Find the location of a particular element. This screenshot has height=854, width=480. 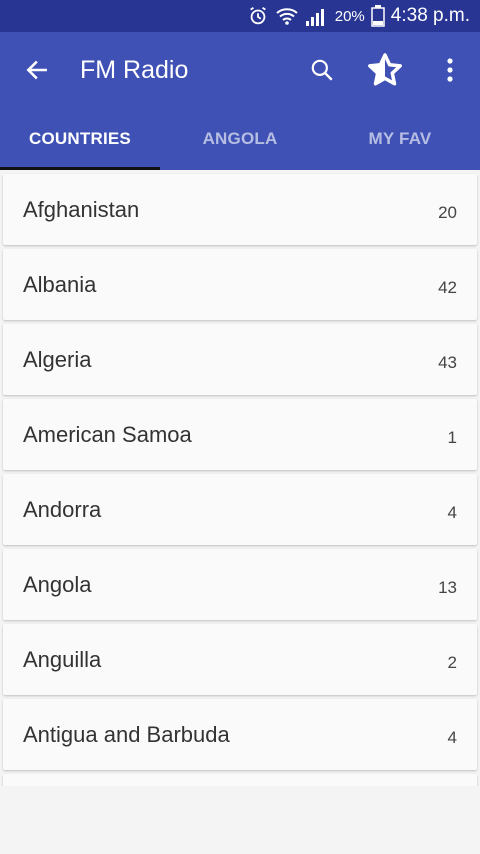

country-name: Algeria is located at coordinates (57, 359).